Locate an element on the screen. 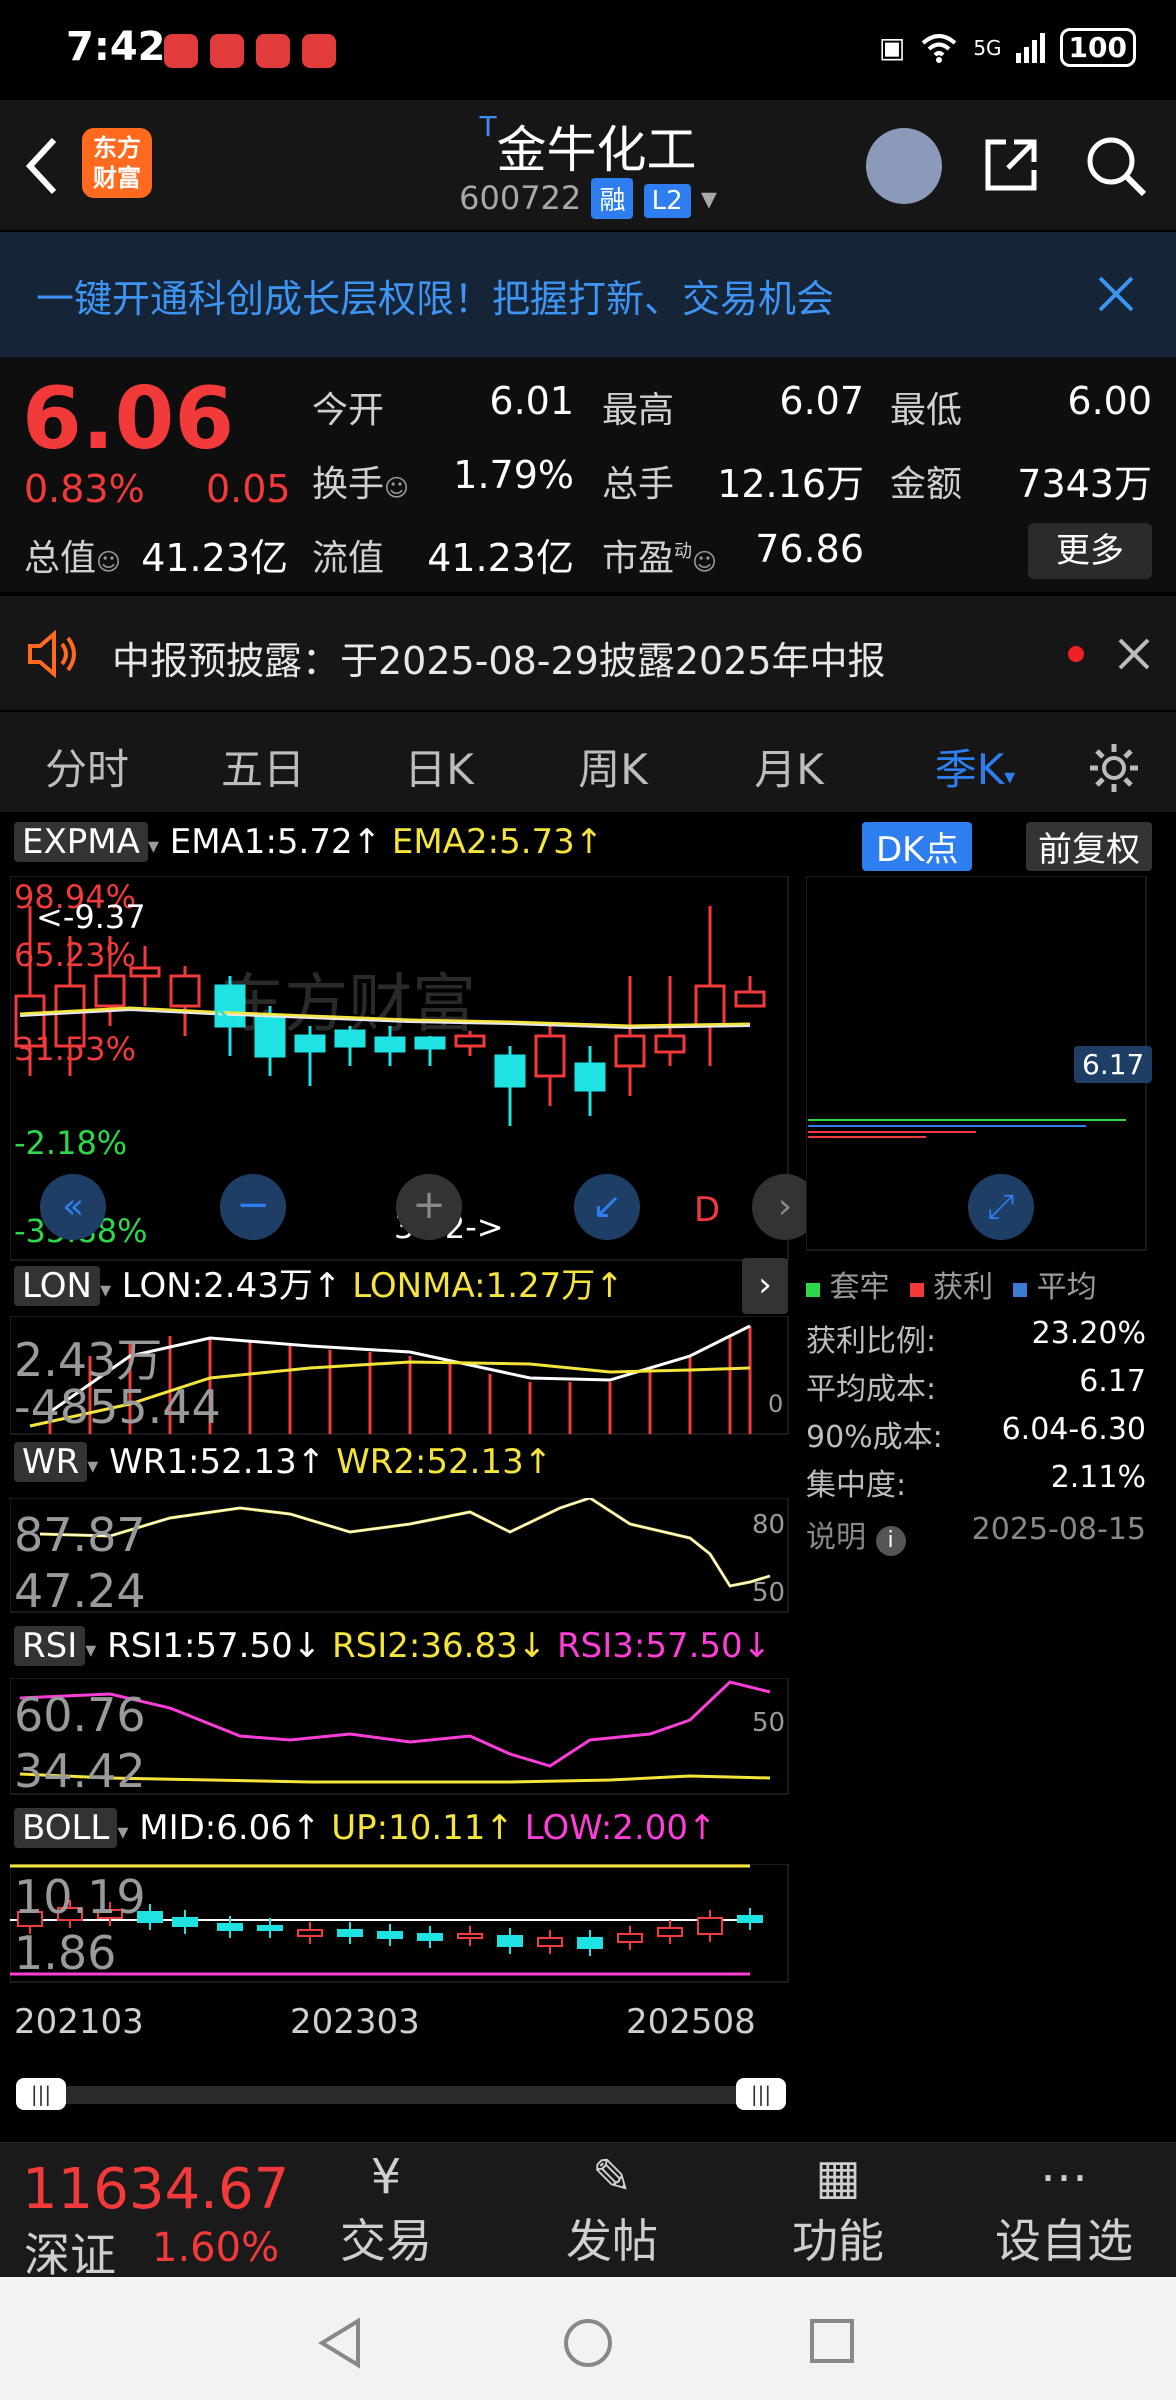  wr-ref-80: 80 is located at coordinates (769, 1525).